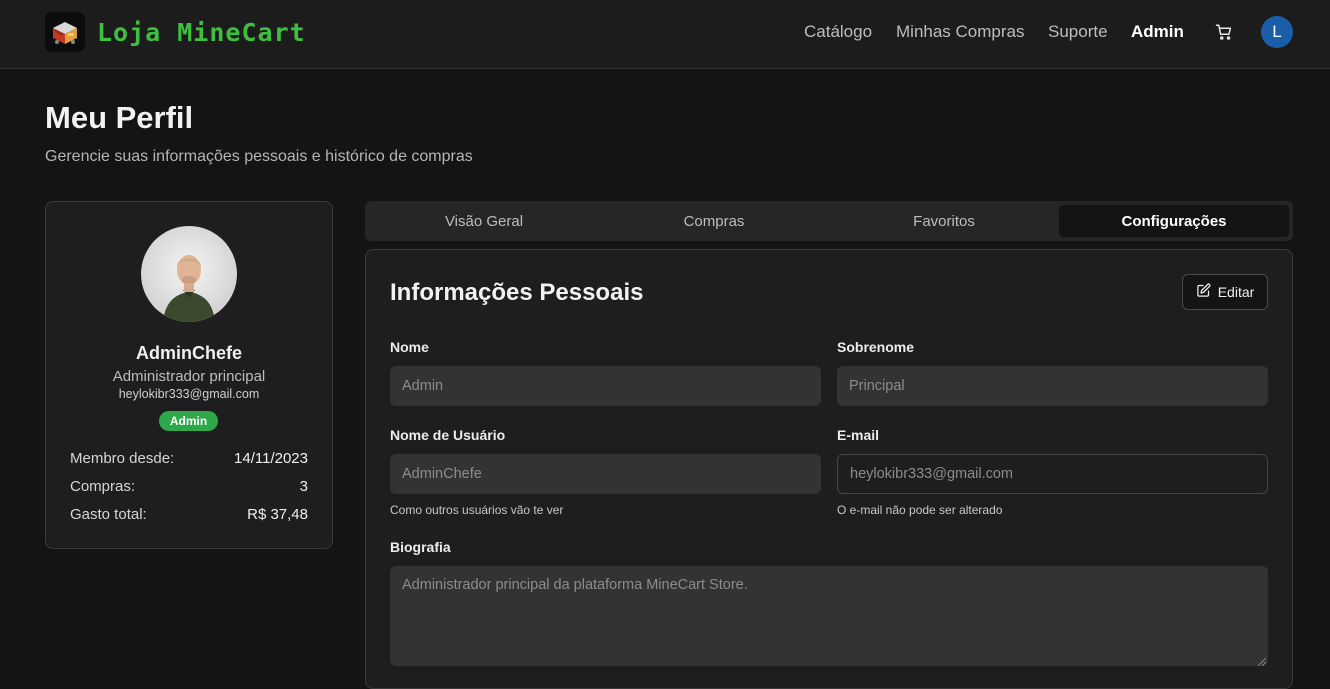 The height and width of the screenshot is (689, 1330). I want to click on nav-suporte: Suporte, so click(1078, 33).